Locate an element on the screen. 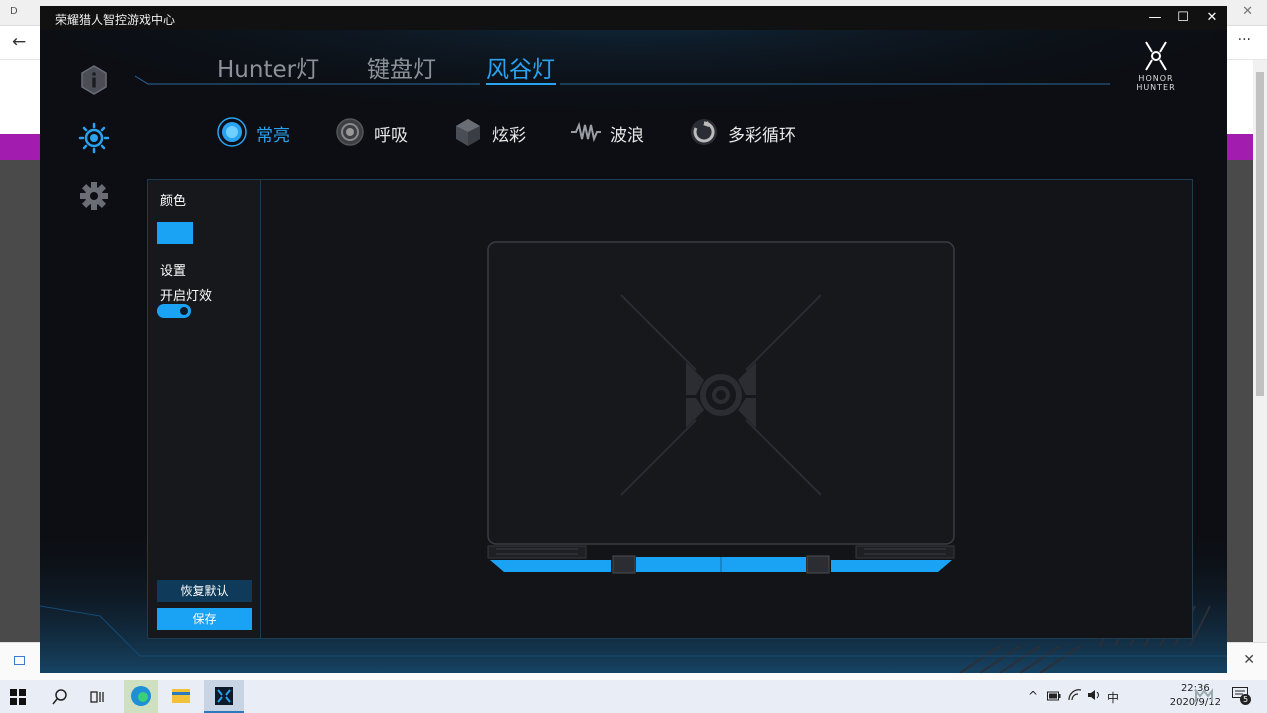  file-explorer-button is located at coordinates (181, 696).